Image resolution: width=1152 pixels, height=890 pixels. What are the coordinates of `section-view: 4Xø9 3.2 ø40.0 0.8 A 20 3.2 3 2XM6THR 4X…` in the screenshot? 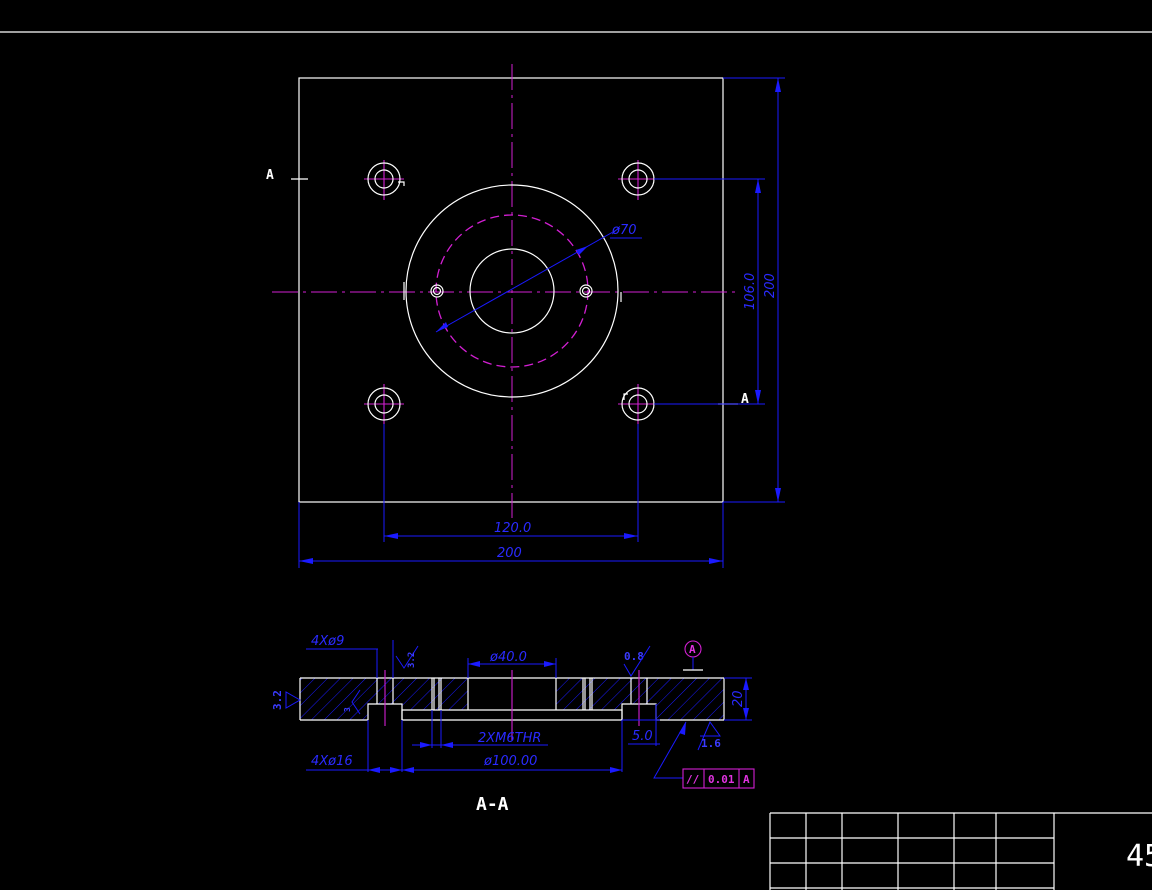 It's located at (513, 724).